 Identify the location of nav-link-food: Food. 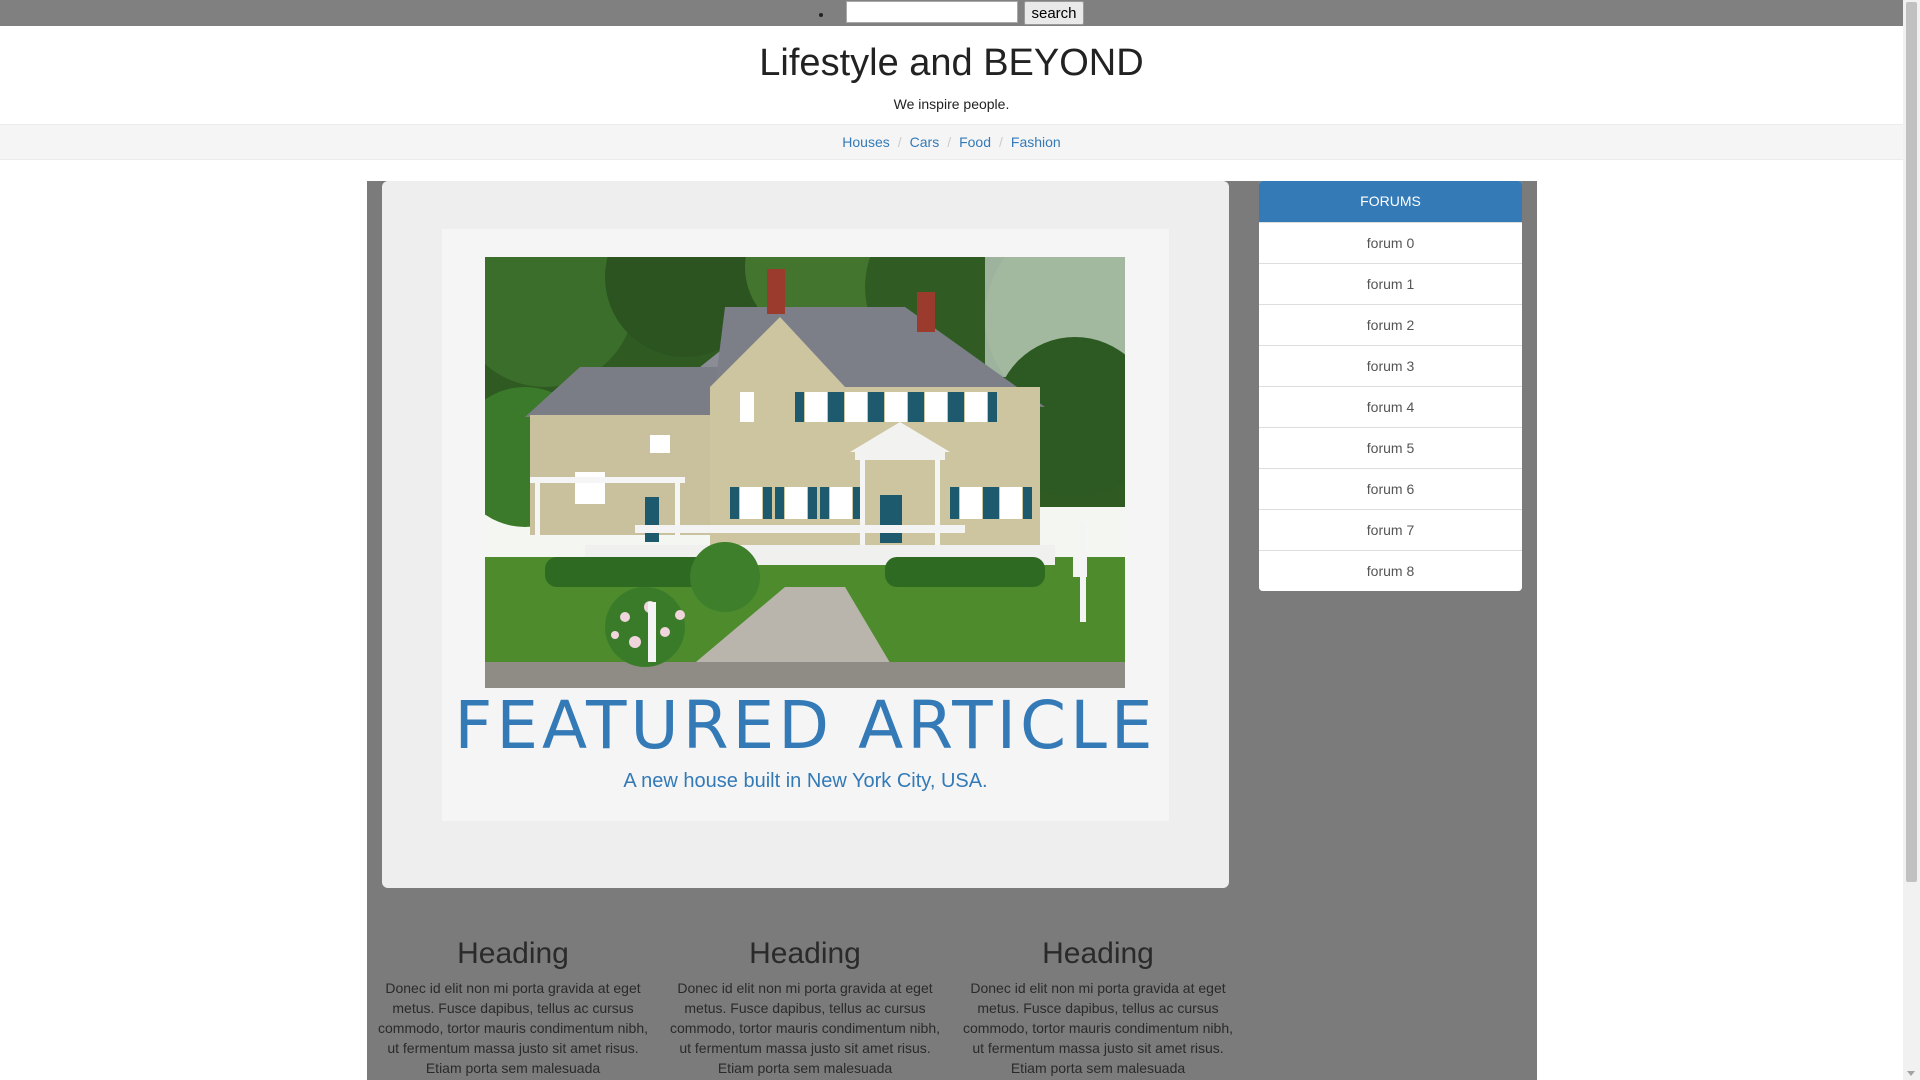
(975, 142).